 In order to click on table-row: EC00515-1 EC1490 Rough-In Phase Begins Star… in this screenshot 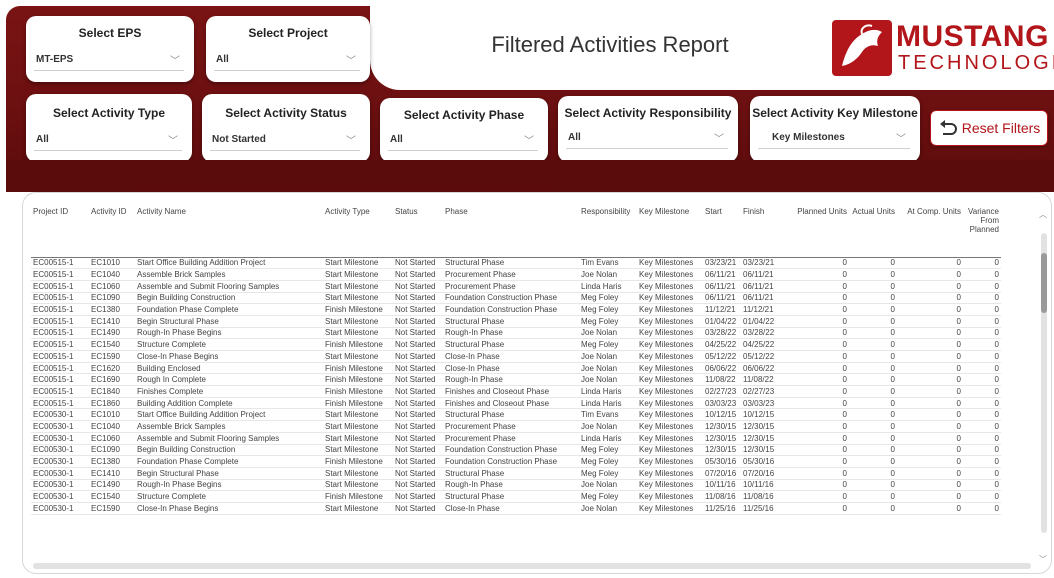, I will do `click(516, 333)`.